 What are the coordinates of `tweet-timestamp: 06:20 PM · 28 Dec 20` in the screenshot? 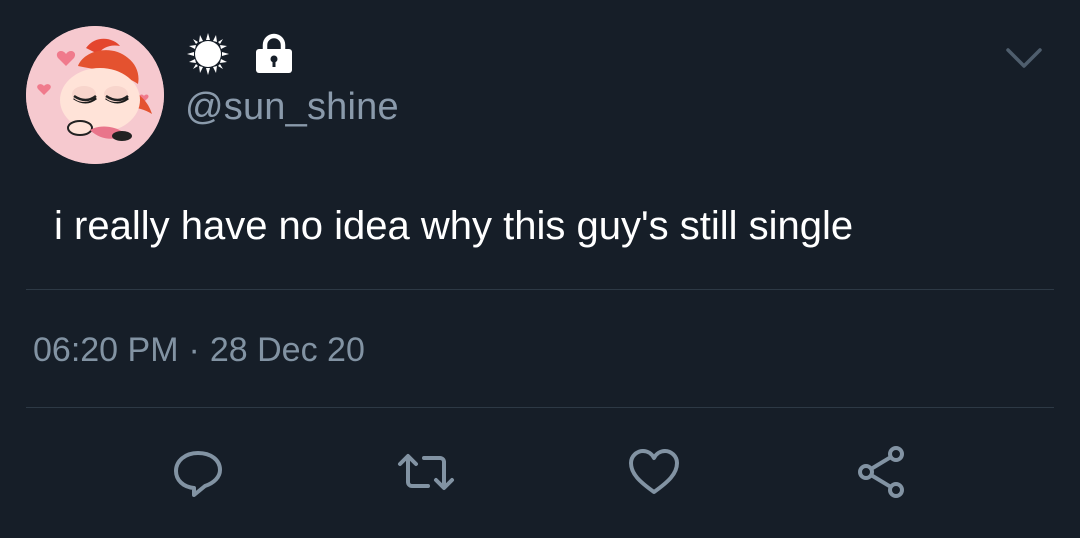 It's located at (199, 350).